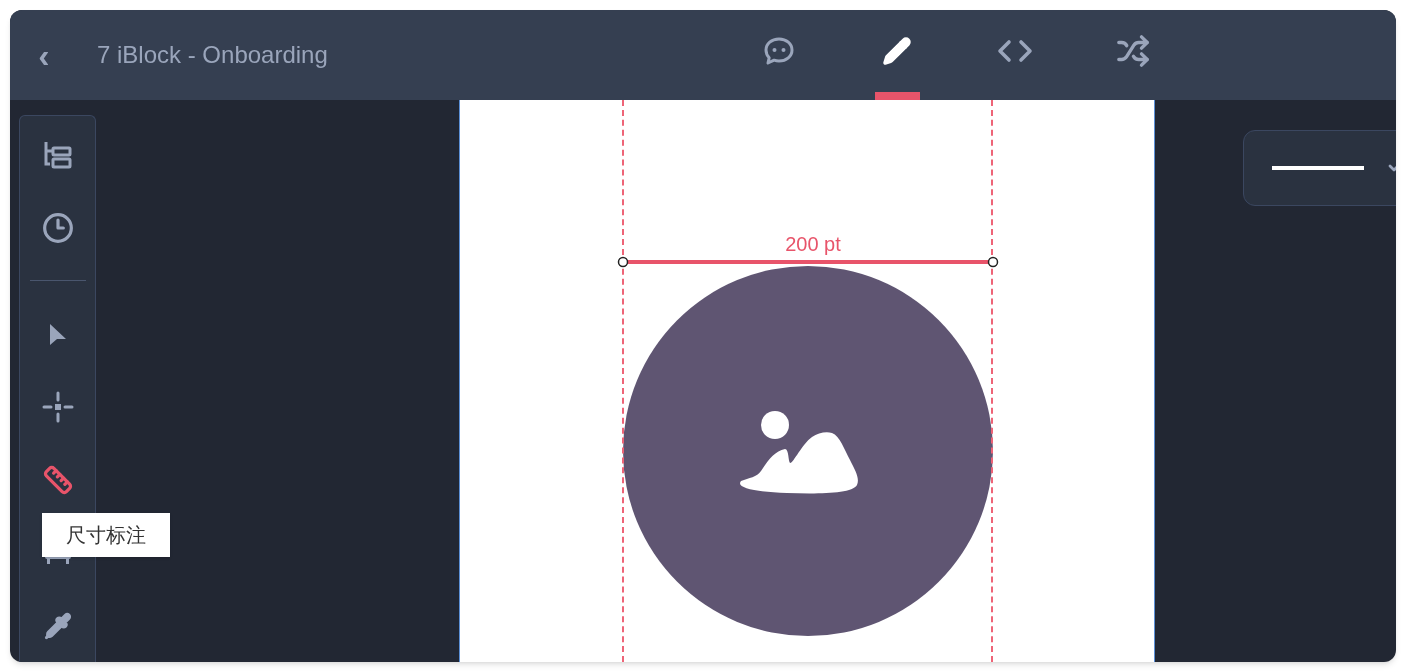  Describe the element at coordinates (813, 244) in the screenshot. I see `dimension-label: 200 pt` at that location.